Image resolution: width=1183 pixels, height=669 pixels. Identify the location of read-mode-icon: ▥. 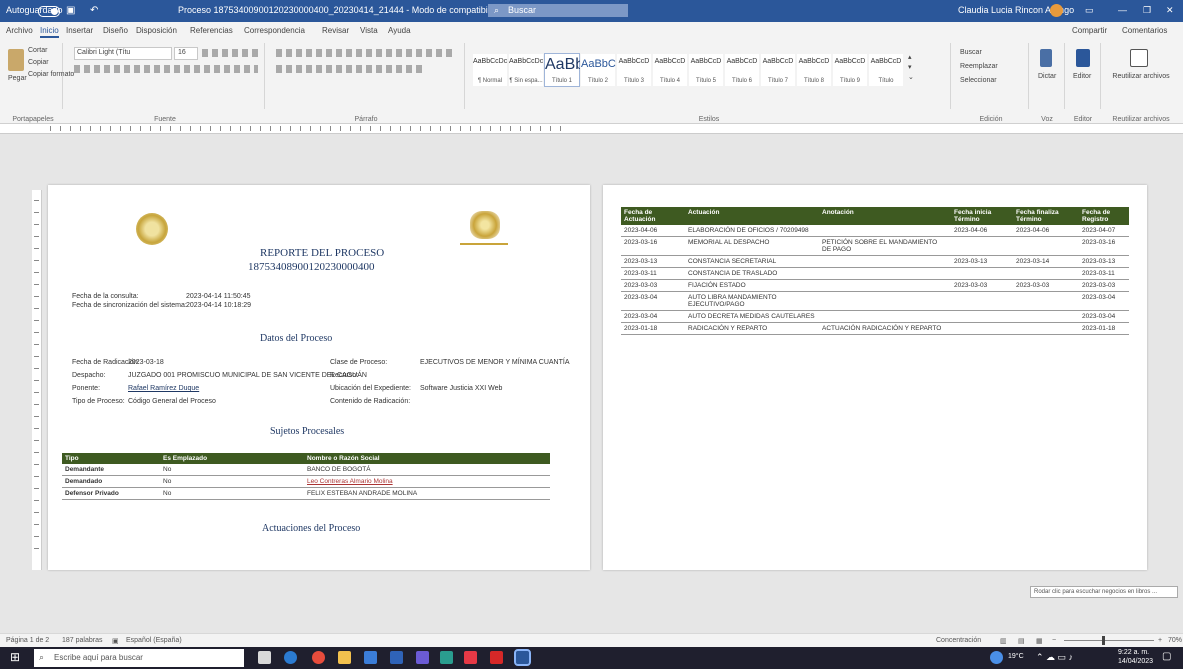
(1003, 641).